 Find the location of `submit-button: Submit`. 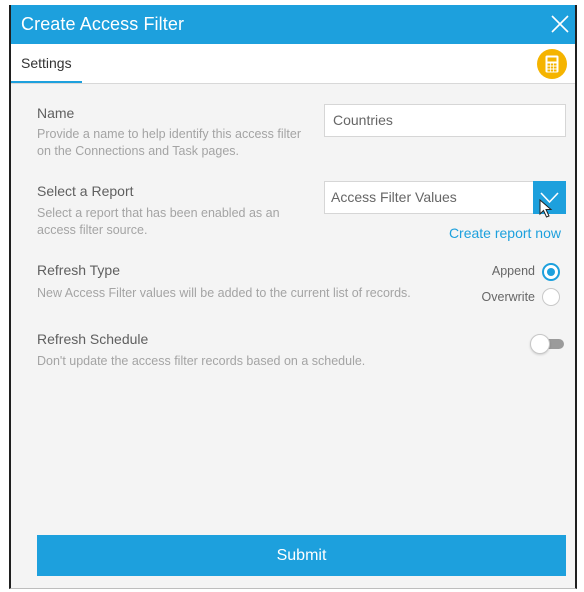

submit-button: Submit is located at coordinates (301, 555).